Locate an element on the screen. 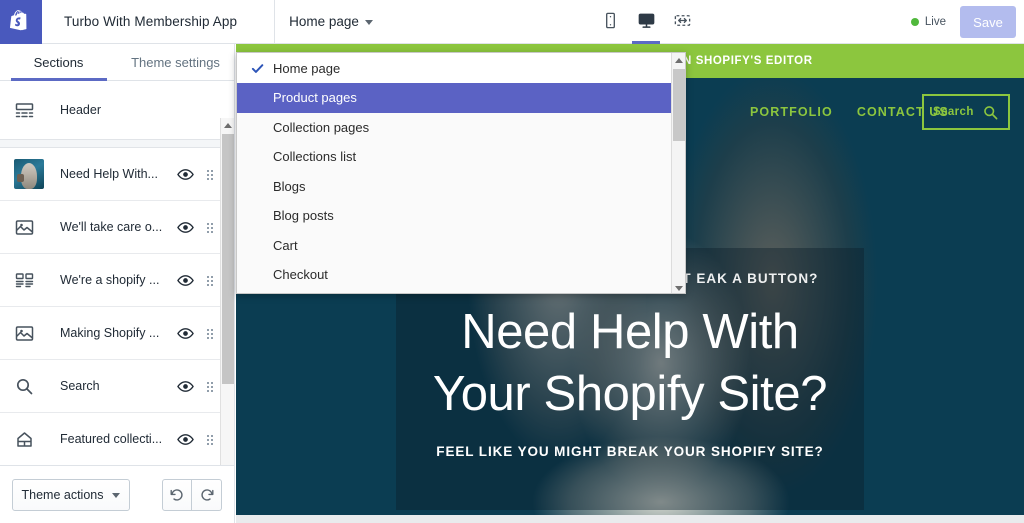 Image resolution: width=1024 pixels, height=523 pixels. dropdown-item-home-page: Home page is located at coordinates (461, 68).